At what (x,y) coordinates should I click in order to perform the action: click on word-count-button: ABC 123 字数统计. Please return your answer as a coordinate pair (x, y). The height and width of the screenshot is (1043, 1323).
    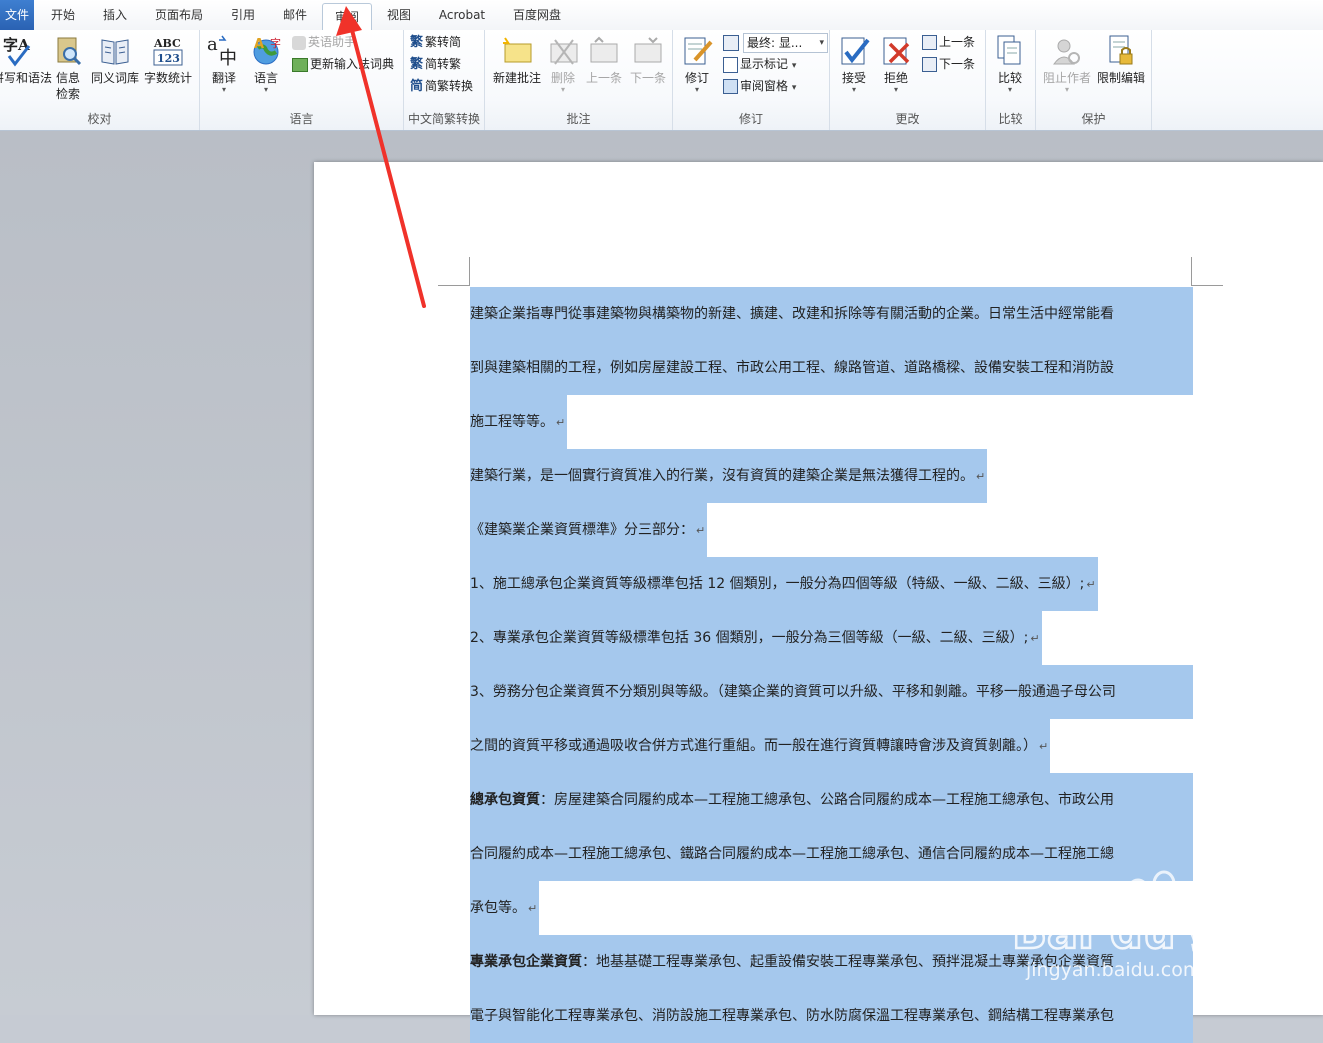
    Looking at the image, I should click on (168, 60).